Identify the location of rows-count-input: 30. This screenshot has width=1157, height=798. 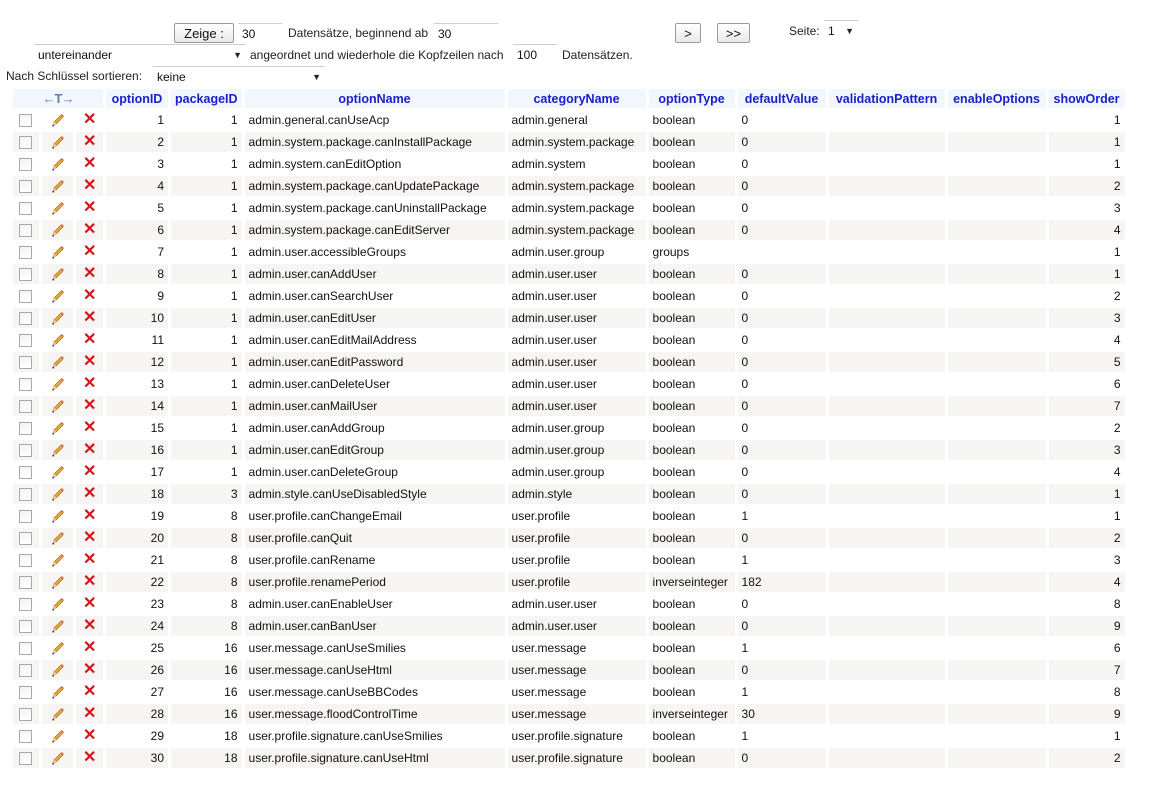
(260, 33).